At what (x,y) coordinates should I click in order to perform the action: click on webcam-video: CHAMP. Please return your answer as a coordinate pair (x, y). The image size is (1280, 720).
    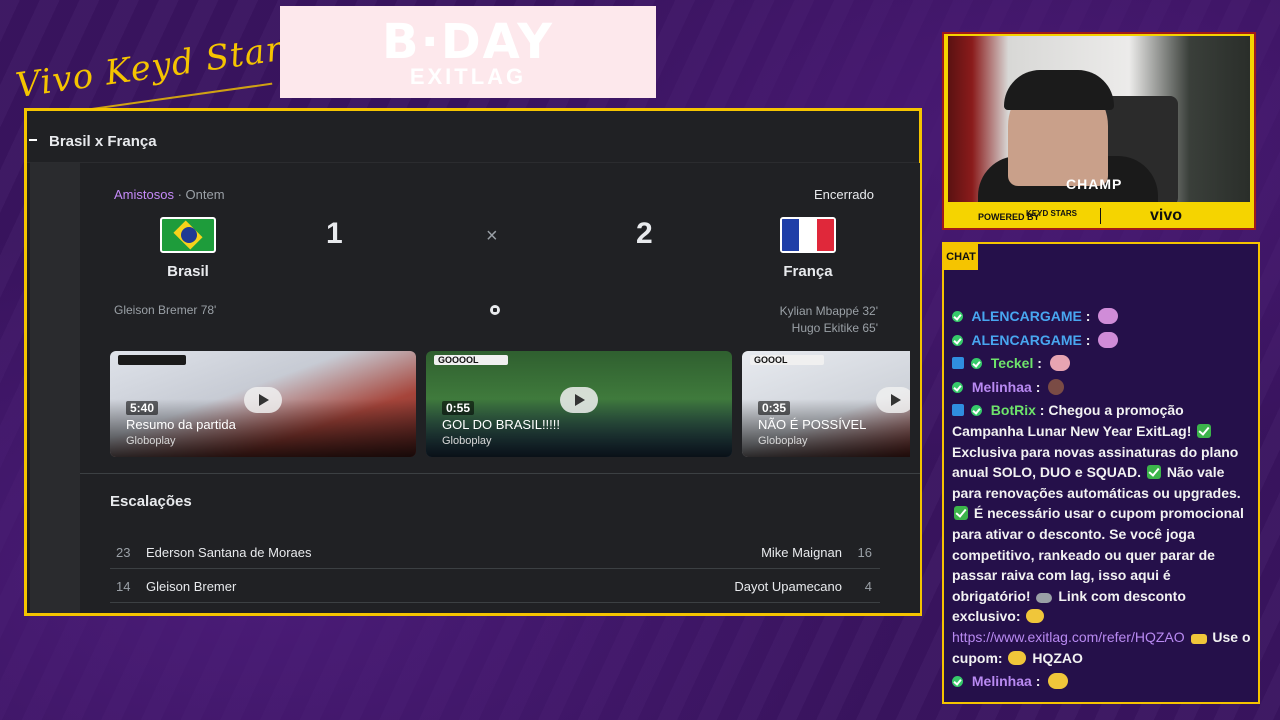
    Looking at the image, I should click on (1099, 119).